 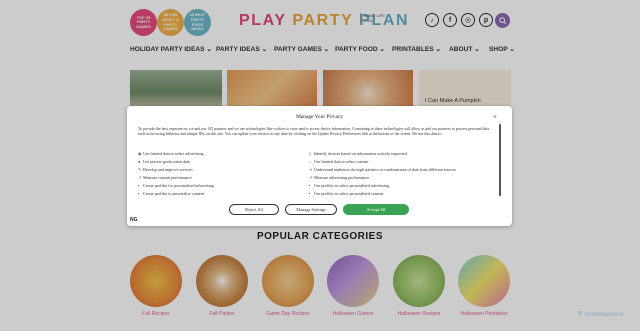 What do you see at coordinates (311, 209) in the screenshot?
I see `manage-settings-button: Manage Settings` at bounding box center [311, 209].